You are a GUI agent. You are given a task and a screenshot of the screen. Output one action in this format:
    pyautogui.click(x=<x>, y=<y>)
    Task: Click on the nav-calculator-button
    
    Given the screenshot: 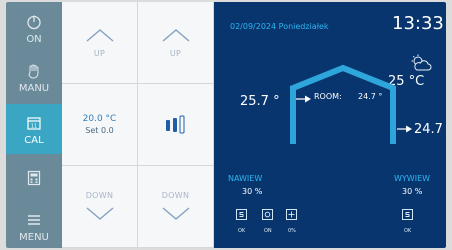 What is the action you would take?
    pyautogui.click(x=34, y=178)
    